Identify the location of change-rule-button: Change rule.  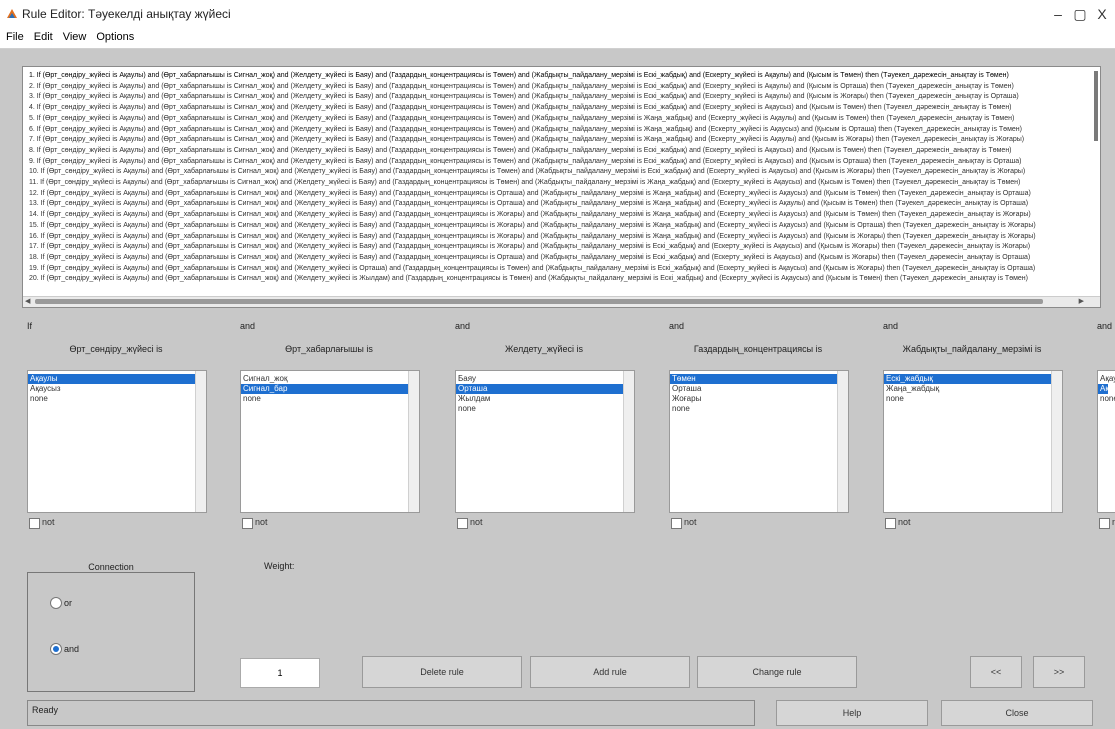
(777, 672).